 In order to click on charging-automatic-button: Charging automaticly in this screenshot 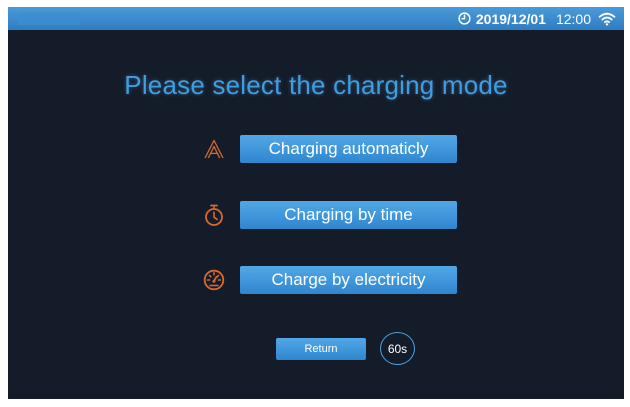, I will do `click(348, 149)`.